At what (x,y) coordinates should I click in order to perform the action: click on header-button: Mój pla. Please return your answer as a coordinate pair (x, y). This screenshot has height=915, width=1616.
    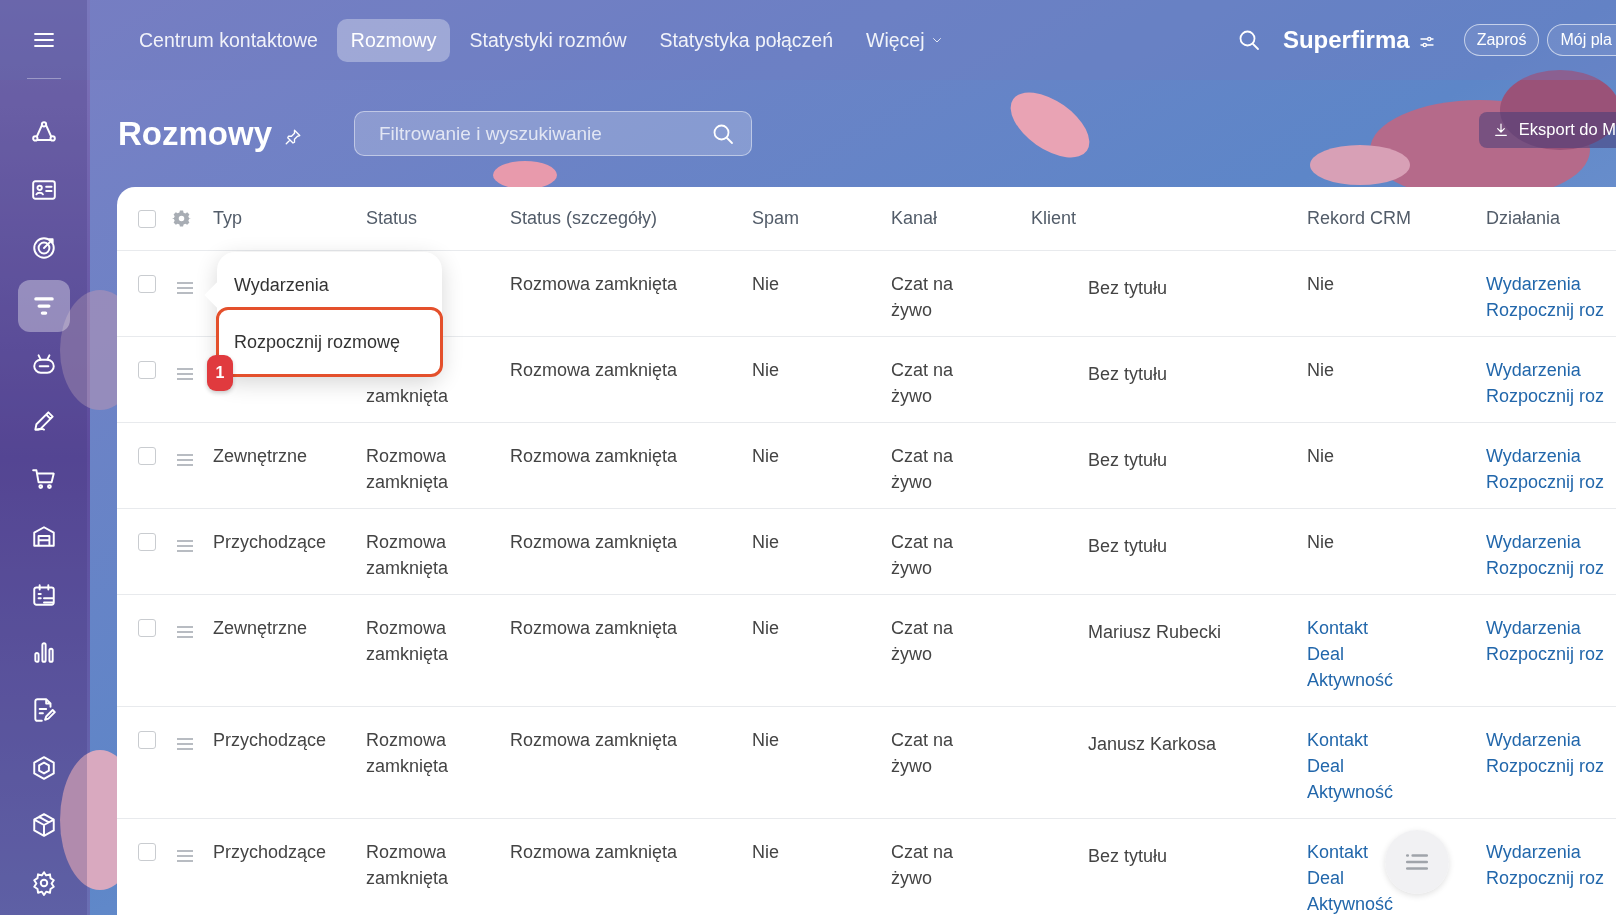
    Looking at the image, I should click on (1581, 40).